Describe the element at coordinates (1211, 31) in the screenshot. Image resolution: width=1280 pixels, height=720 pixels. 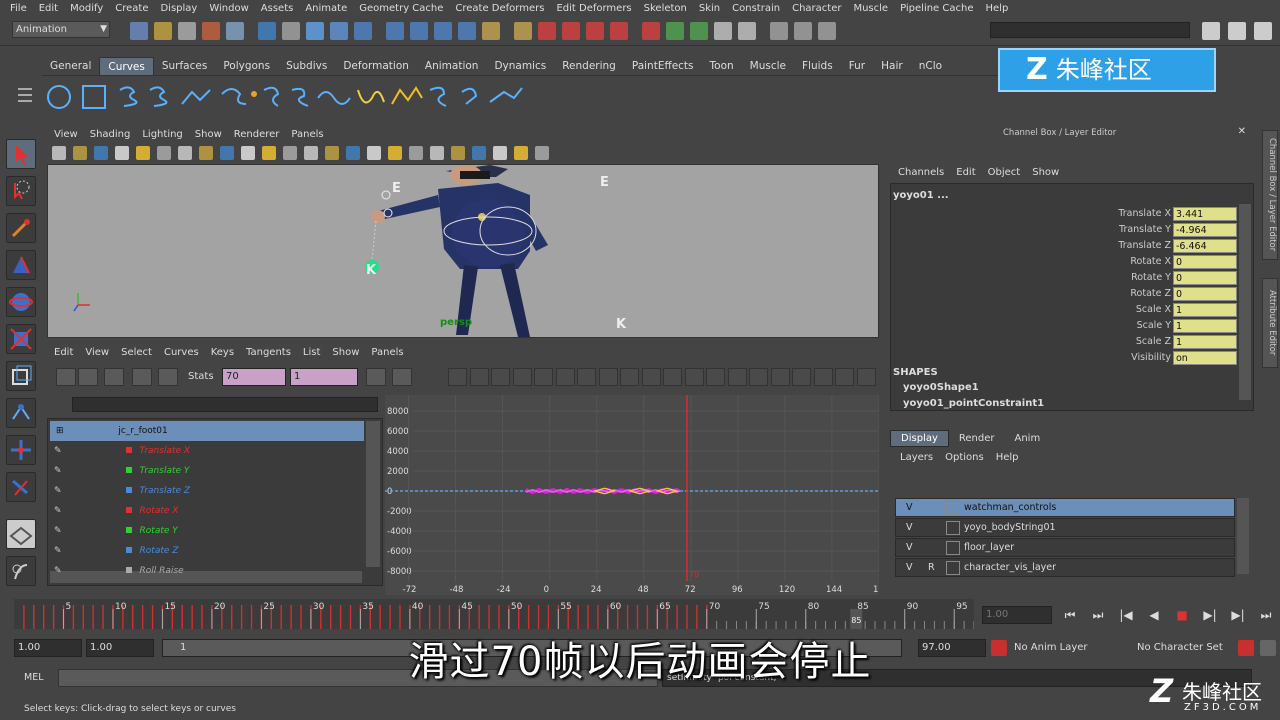
I see `show-channel-box-icon` at that location.